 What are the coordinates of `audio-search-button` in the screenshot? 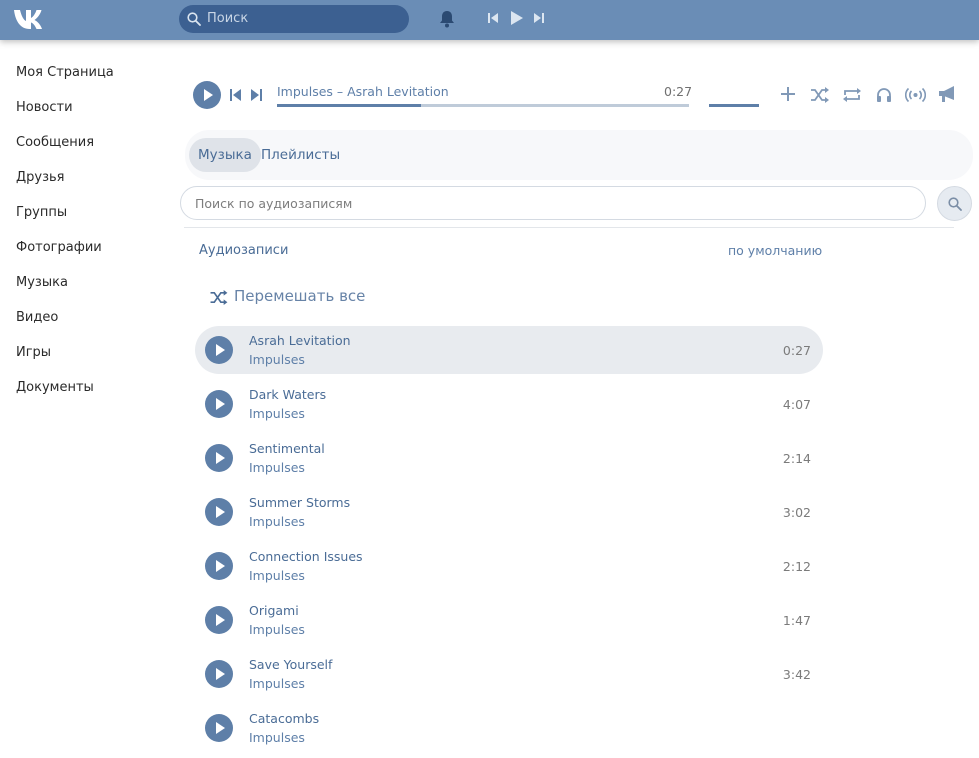 It's located at (954, 203).